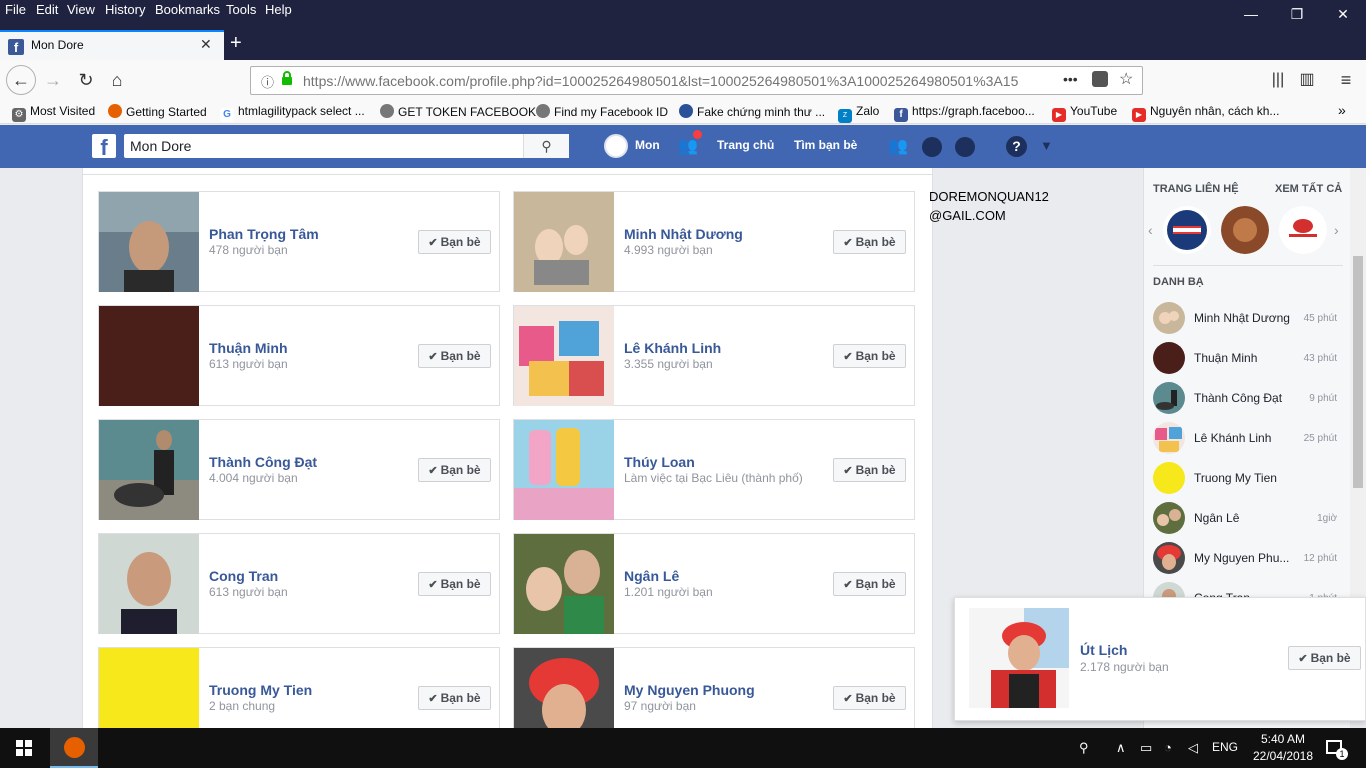 This screenshot has height=768, width=1366. Describe the element at coordinates (187, 9) in the screenshot. I see `menu-bookmarks: Bookmarks` at that location.